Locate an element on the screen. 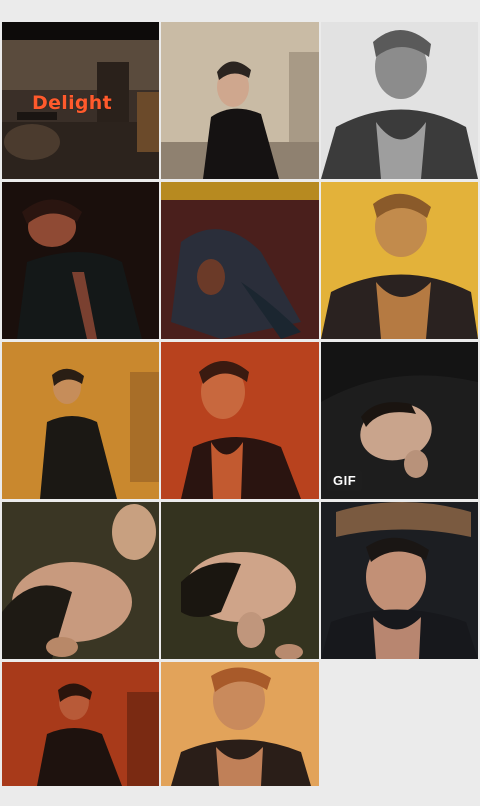  photo-tile-1: Delight is located at coordinates (80, 100).